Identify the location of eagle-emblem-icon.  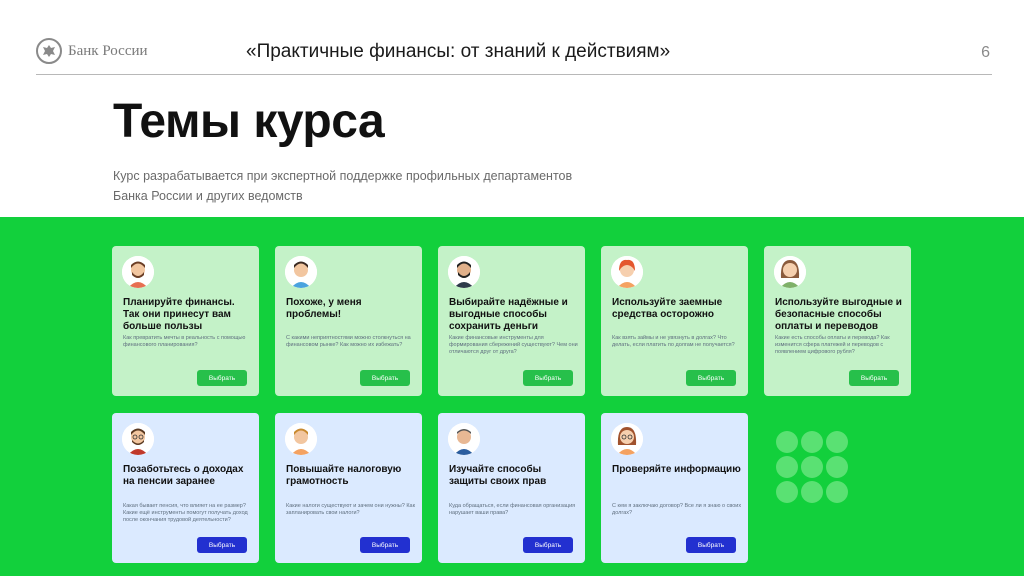
(49, 51).